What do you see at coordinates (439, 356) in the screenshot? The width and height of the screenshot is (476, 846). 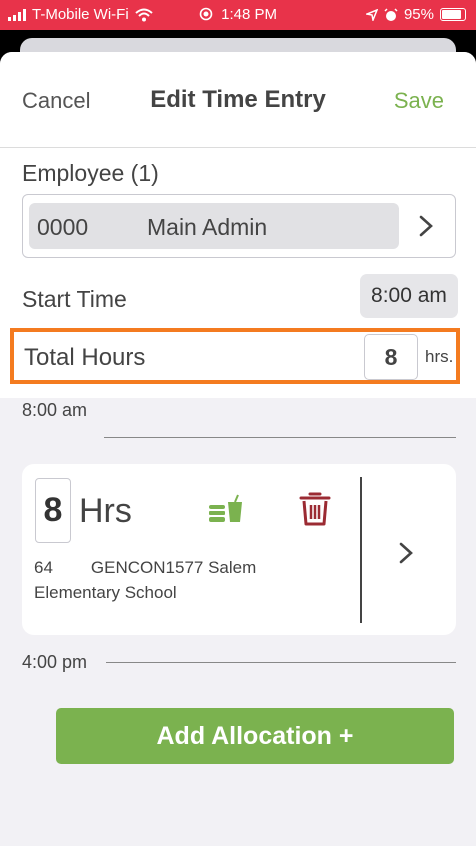 I see `total-hours-unit: hrs.` at bounding box center [439, 356].